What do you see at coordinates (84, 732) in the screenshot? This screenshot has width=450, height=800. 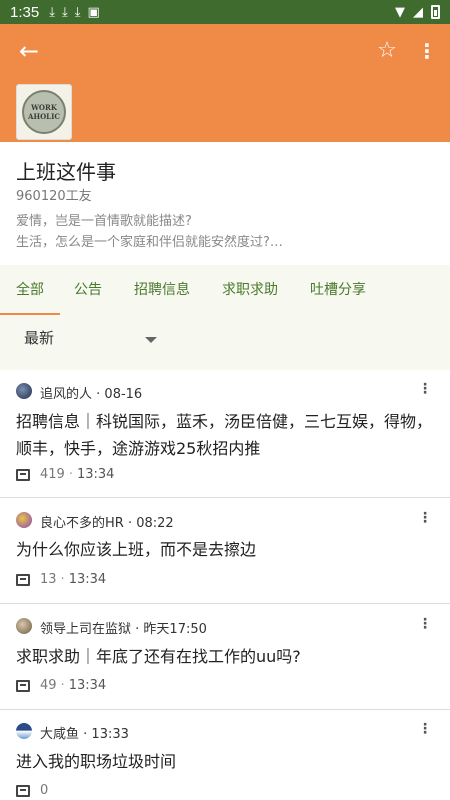 I see `post-meta: 大咸鱼 · 13:33` at bounding box center [84, 732].